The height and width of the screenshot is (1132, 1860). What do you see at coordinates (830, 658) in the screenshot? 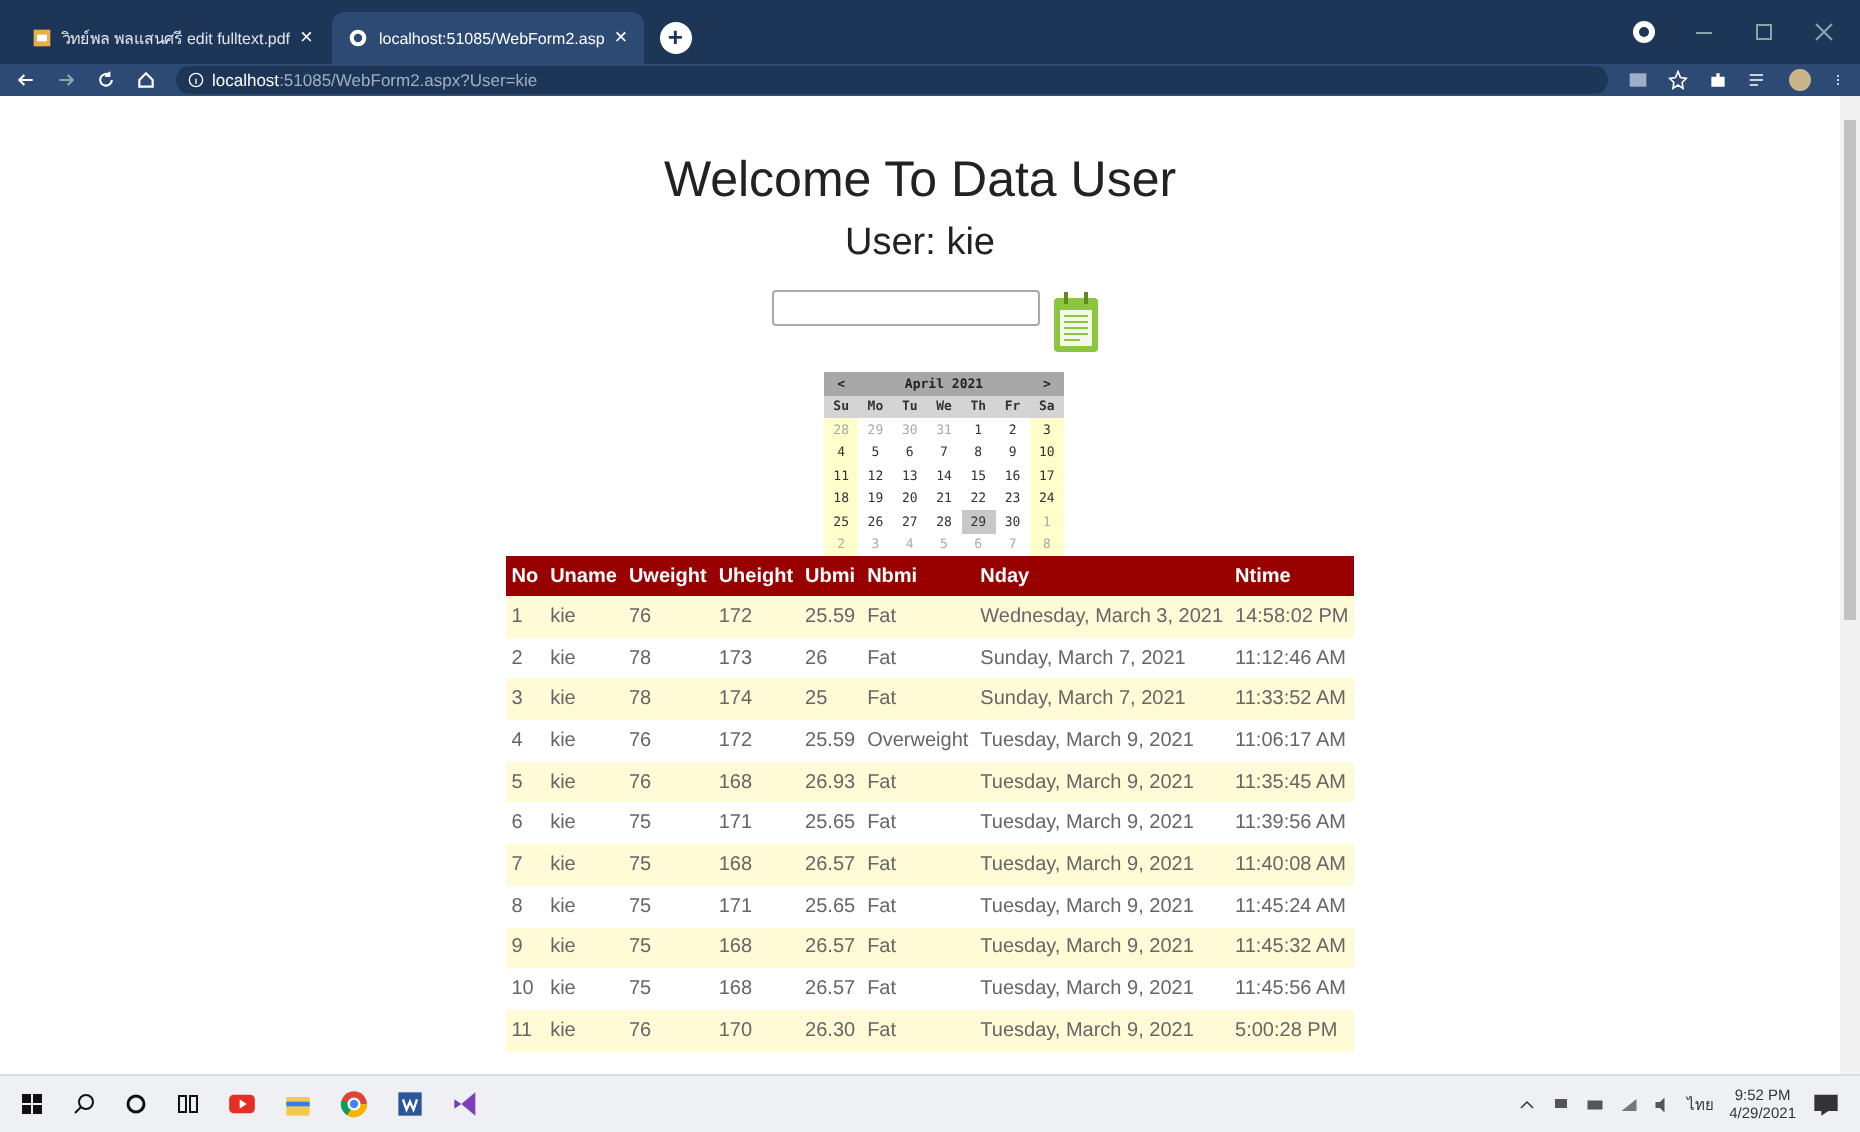
I see `table-cell: 26` at bounding box center [830, 658].